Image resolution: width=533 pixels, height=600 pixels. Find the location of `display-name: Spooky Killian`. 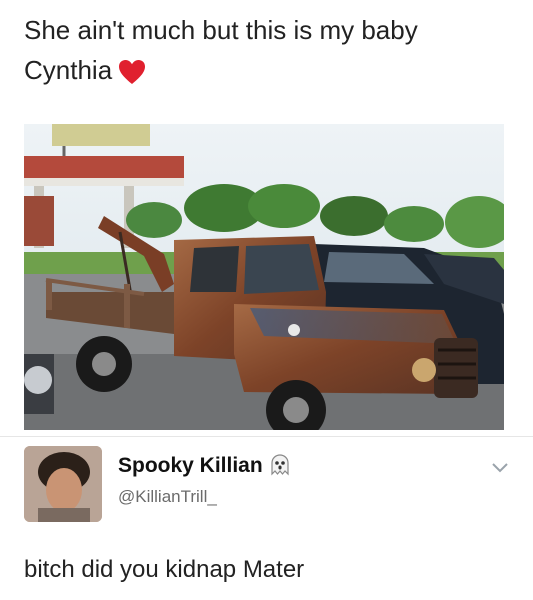

display-name: Spooky Killian is located at coordinates (190, 465).